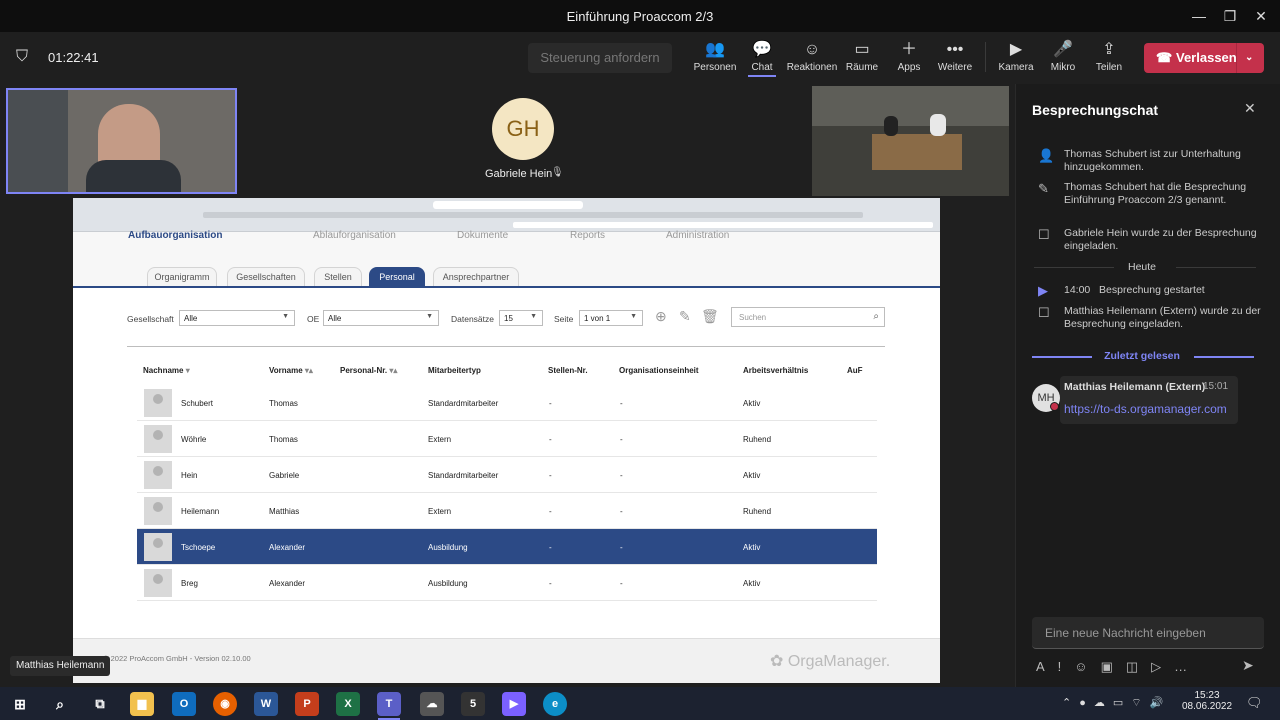 The width and height of the screenshot is (1280, 720). I want to click on seite-label: Seite, so click(564, 319).